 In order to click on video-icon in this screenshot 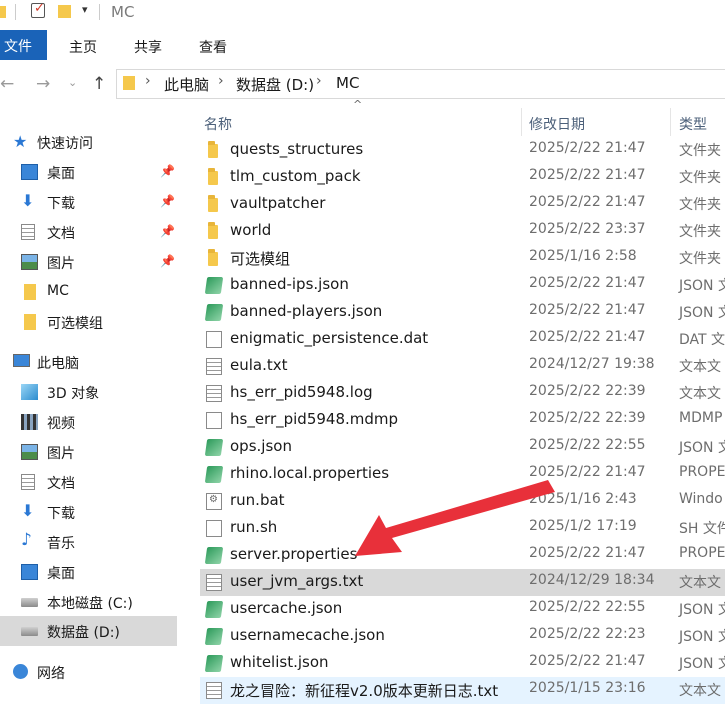, I will do `click(29, 422)`.